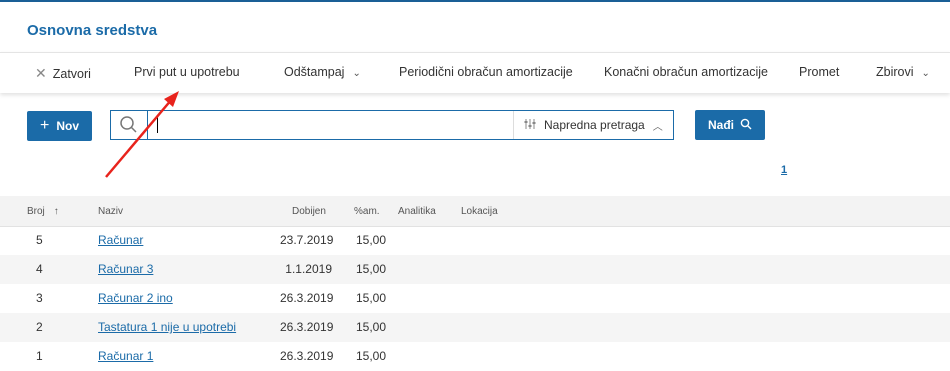  Describe the element at coordinates (59, 126) in the screenshot. I see `new-button: + Nov` at that location.